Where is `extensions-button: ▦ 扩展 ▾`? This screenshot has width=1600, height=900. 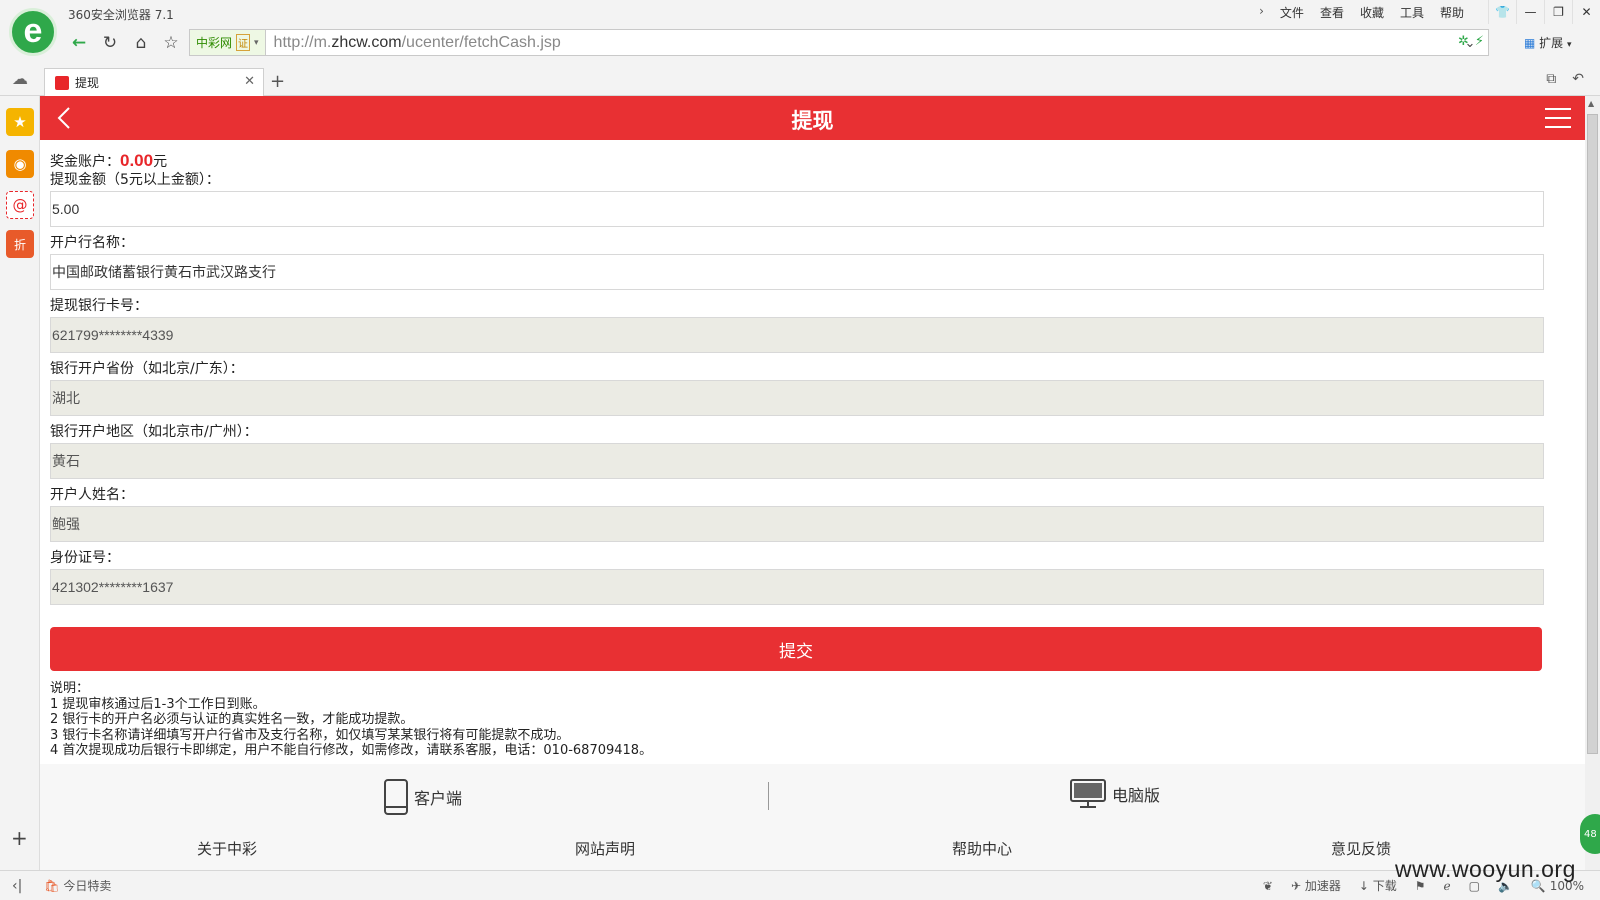
extensions-button: ▦ 扩展 ▾ is located at coordinates (1548, 42).